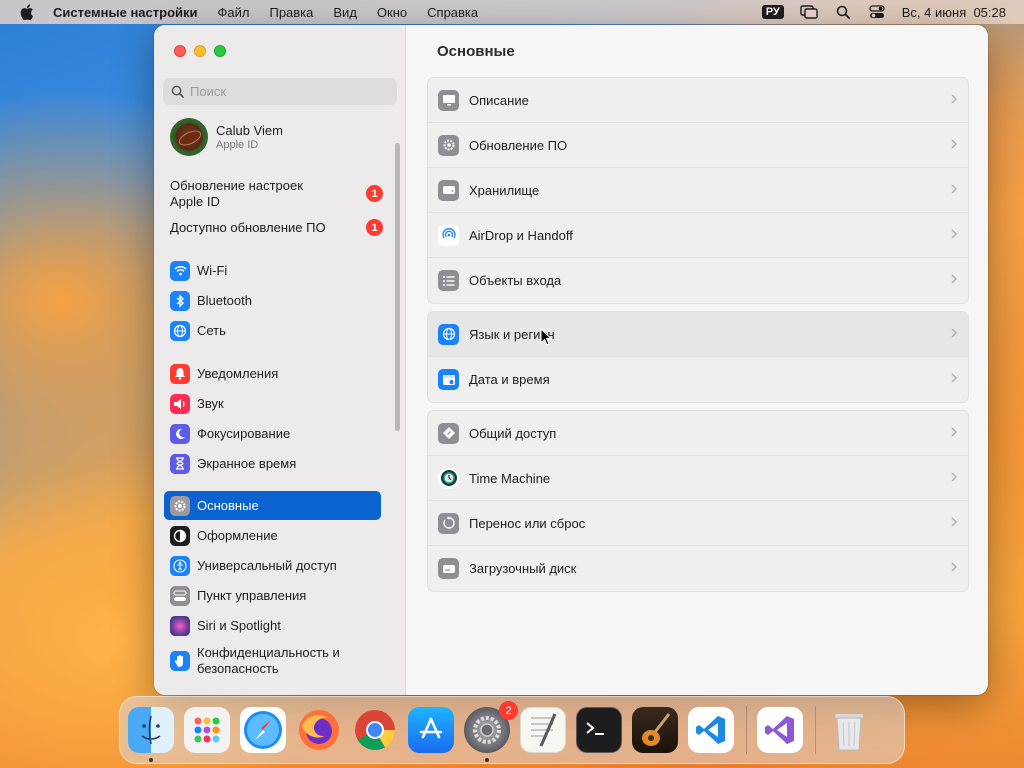 This screenshot has width=1024, height=768. What do you see at coordinates (772, 12) in the screenshot?
I see `input-source-indicator: РУ` at bounding box center [772, 12].